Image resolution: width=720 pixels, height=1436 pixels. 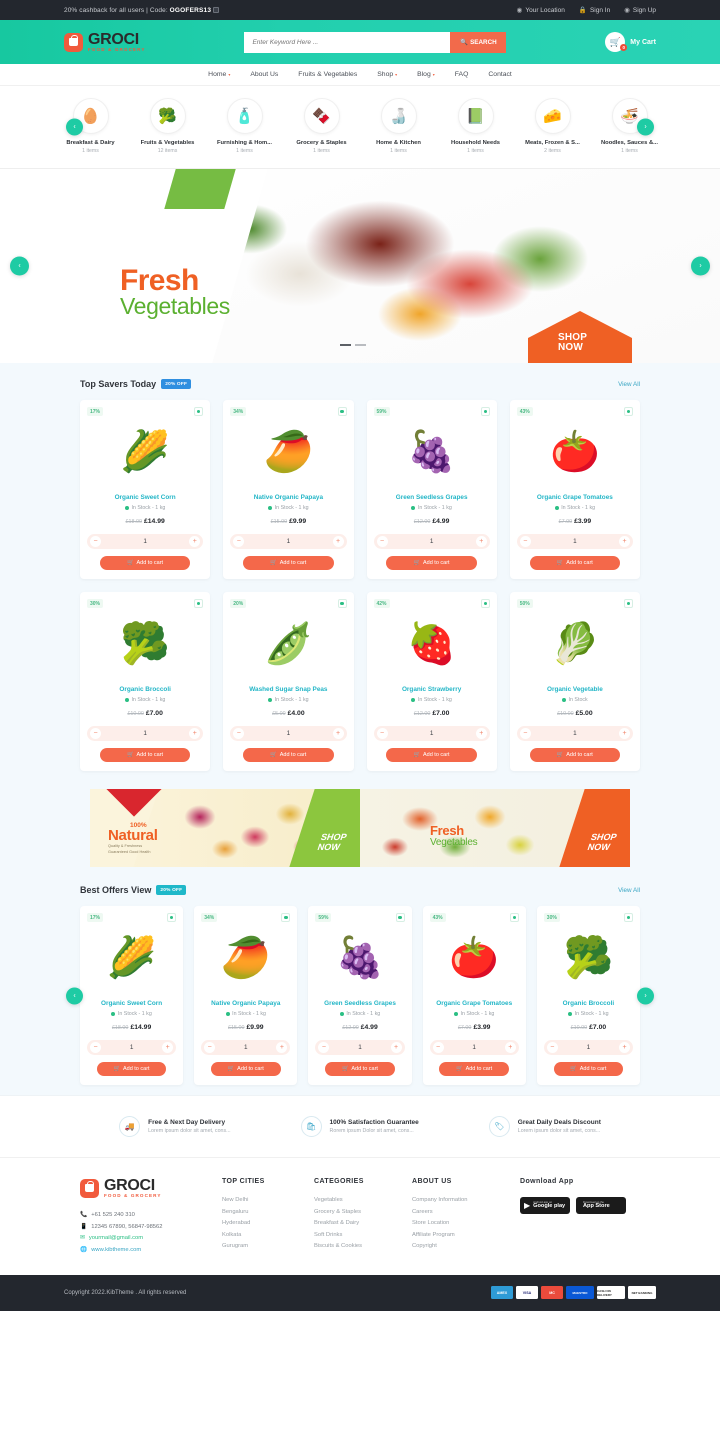 I want to click on hero-prev-button: ‹, so click(x=19, y=266).